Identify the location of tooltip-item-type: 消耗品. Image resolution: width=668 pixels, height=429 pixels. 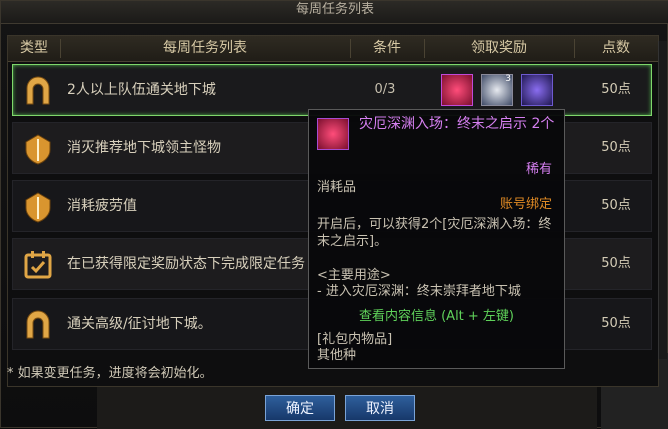
(337, 187).